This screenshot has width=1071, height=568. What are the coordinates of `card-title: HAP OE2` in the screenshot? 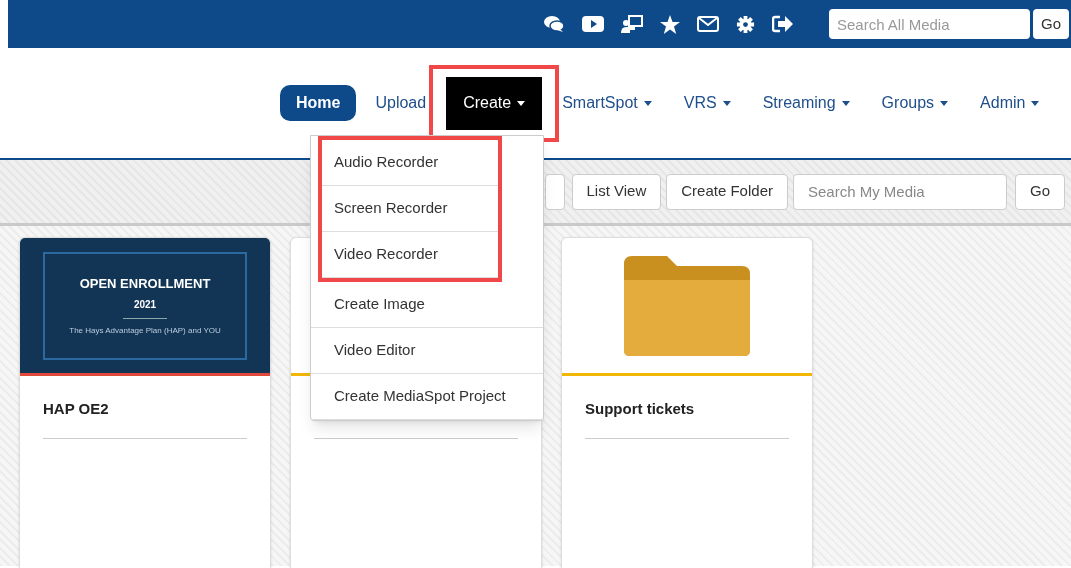 It's located at (76, 408).